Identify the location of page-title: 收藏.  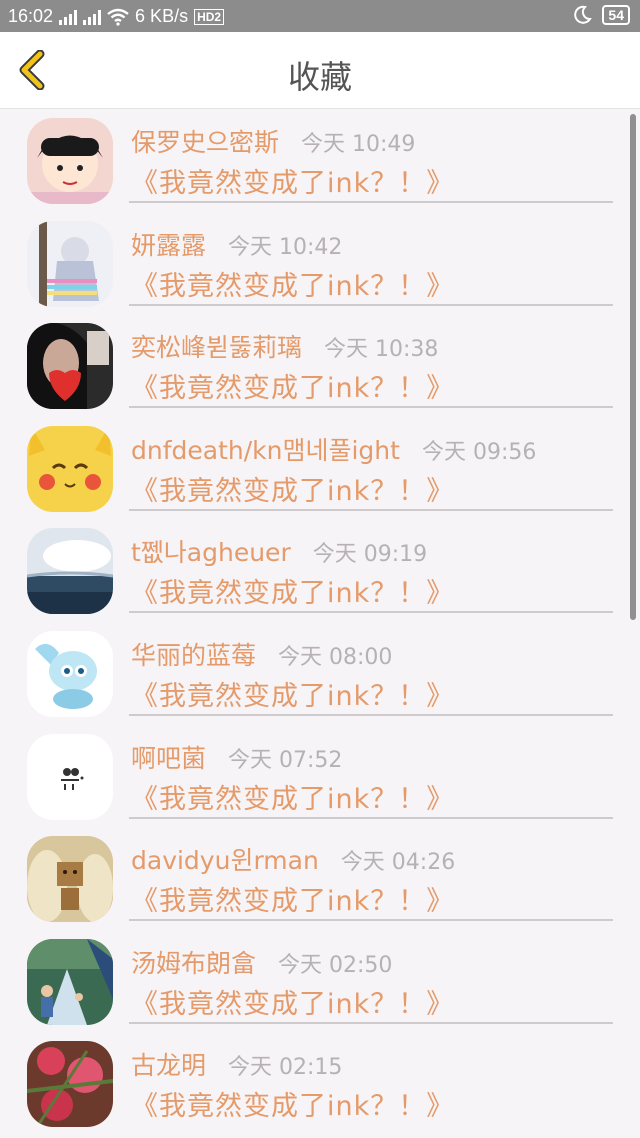
(319, 77).